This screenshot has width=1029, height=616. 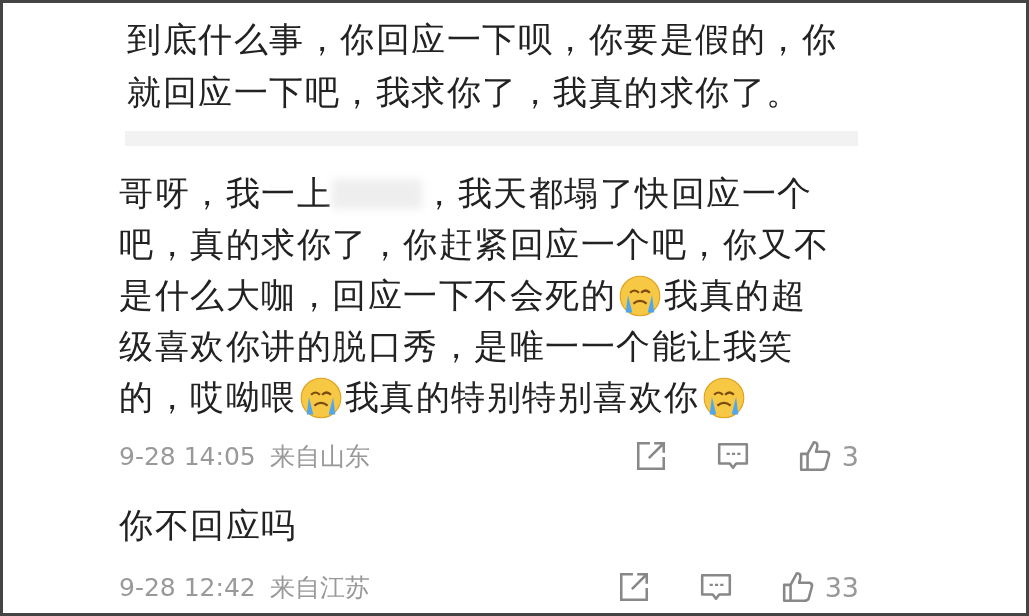 I want to click on comment-text: ，我天都塌了快回应一个, so click(x=617, y=193).